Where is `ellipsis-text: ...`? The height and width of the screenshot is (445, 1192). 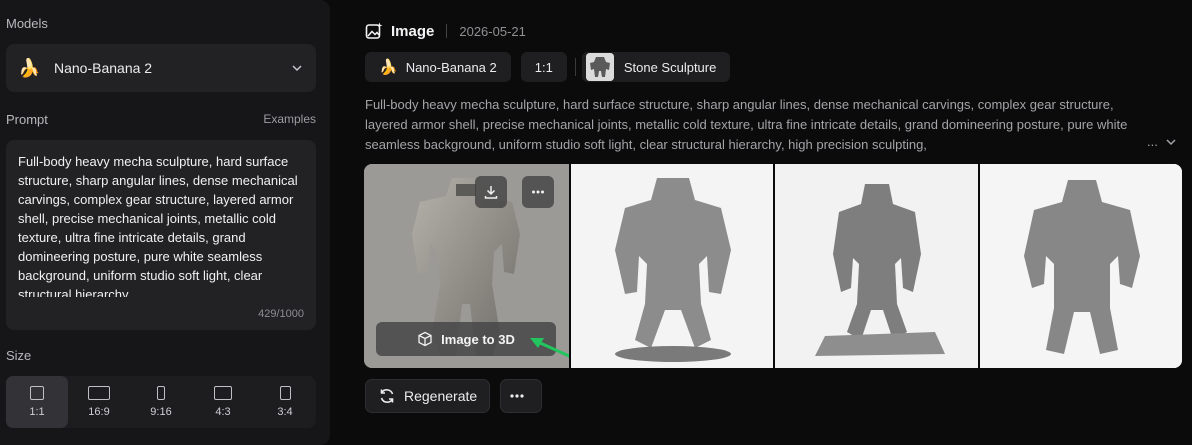 ellipsis-text: ... is located at coordinates (1152, 141).